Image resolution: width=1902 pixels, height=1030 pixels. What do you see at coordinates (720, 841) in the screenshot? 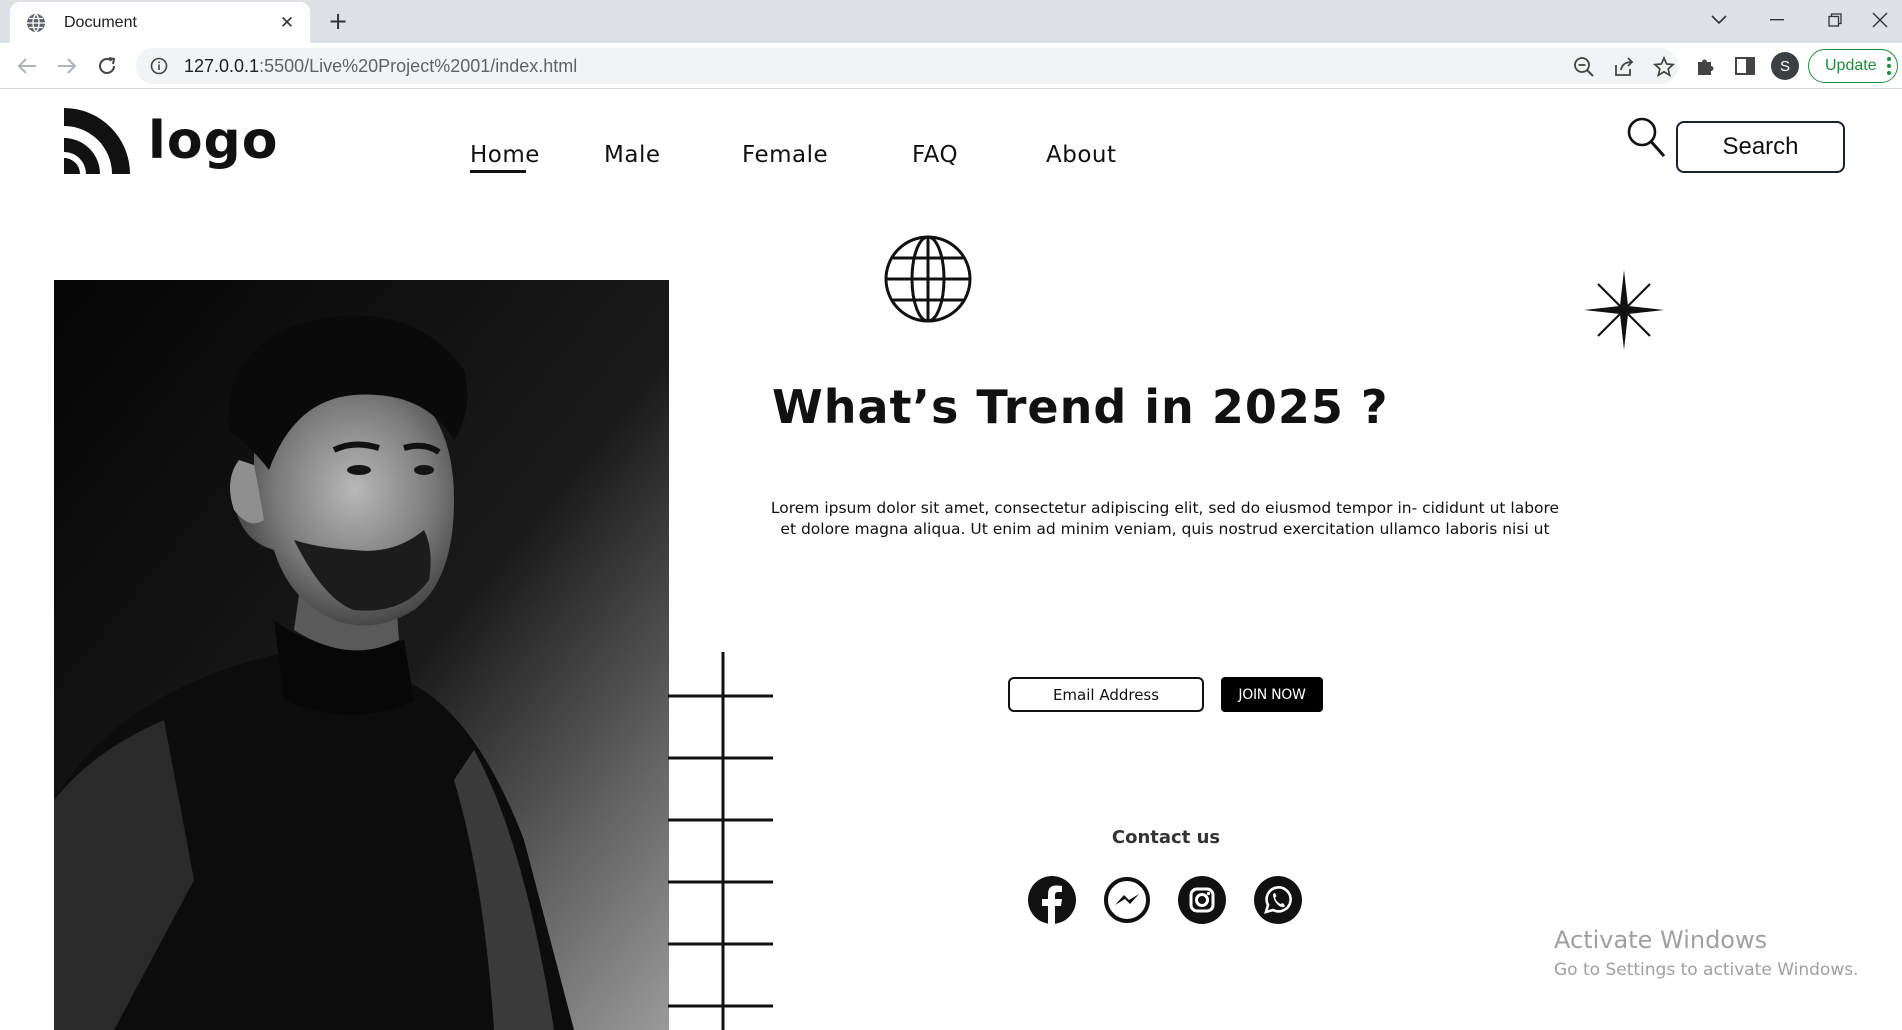
I see `grid-lines-decoration` at bounding box center [720, 841].